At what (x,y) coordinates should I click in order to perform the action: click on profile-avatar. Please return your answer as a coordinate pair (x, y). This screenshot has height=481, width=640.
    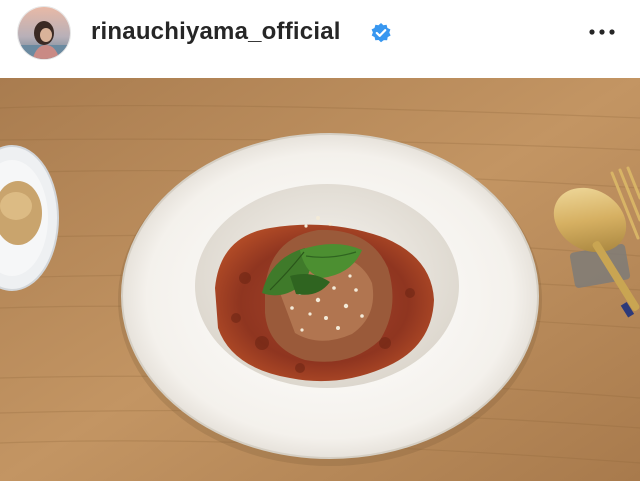
    Looking at the image, I should click on (44, 33).